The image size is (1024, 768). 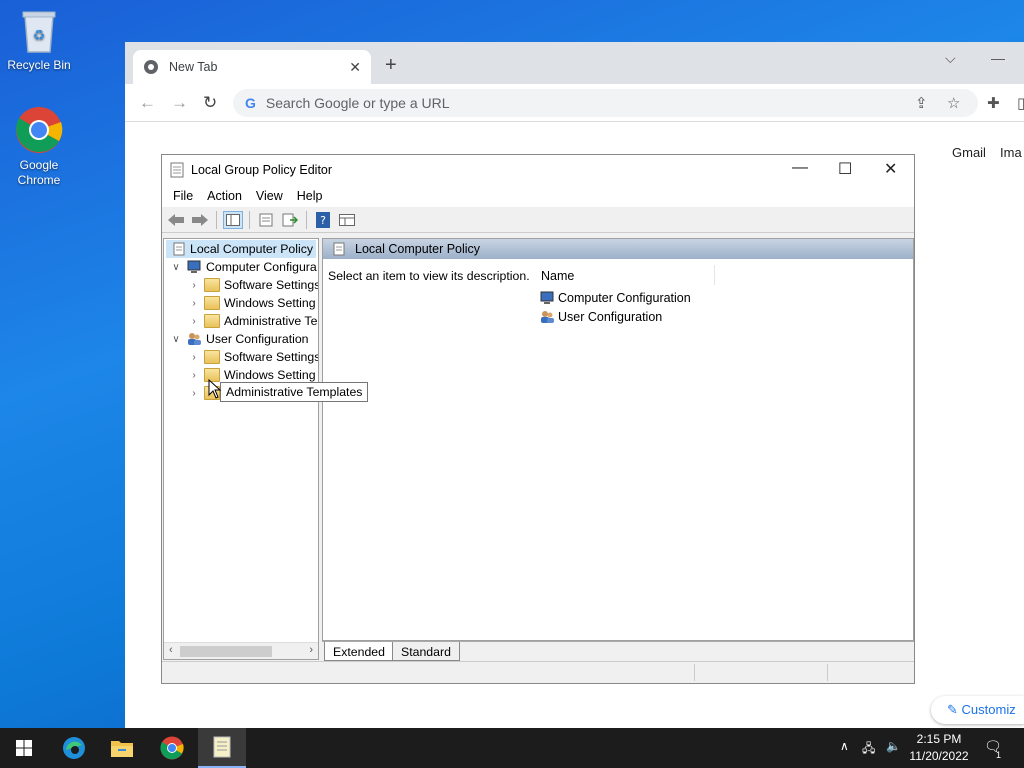 I want to click on list-item-label: Computer Configuration, so click(x=624, y=298).